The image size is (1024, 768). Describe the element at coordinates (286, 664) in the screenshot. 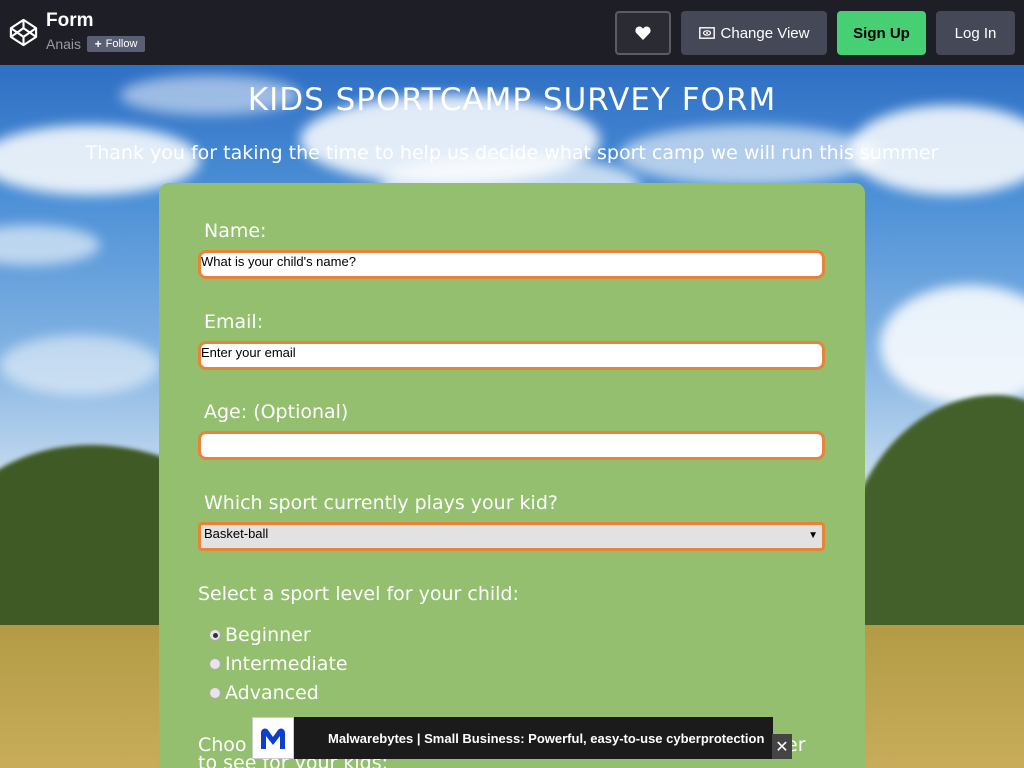

I see `radio-label-intermediate: Intermediate` at that location.